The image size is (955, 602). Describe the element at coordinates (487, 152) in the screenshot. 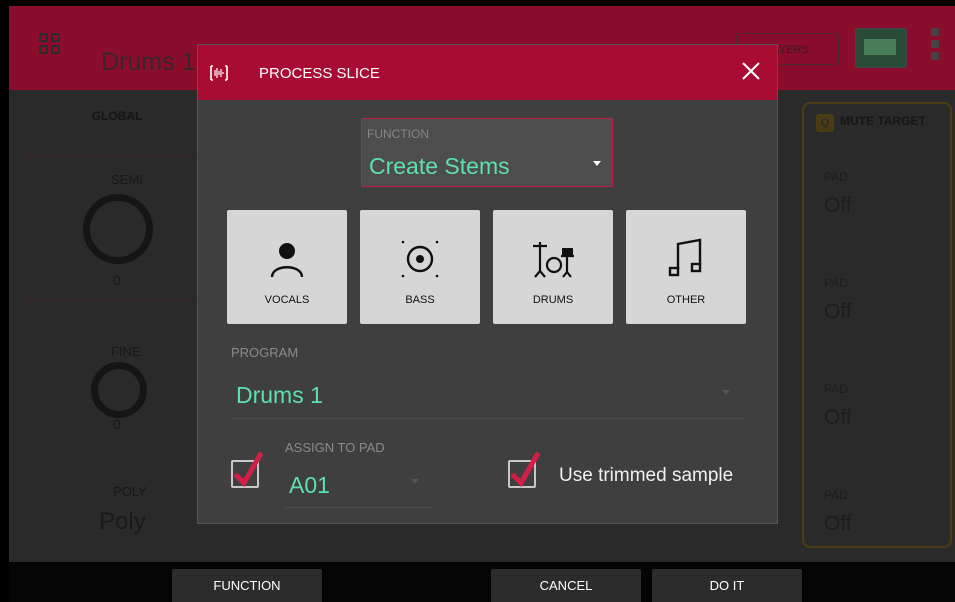

I see `function-dropdown: FUNCTION Create Stems` at that location.